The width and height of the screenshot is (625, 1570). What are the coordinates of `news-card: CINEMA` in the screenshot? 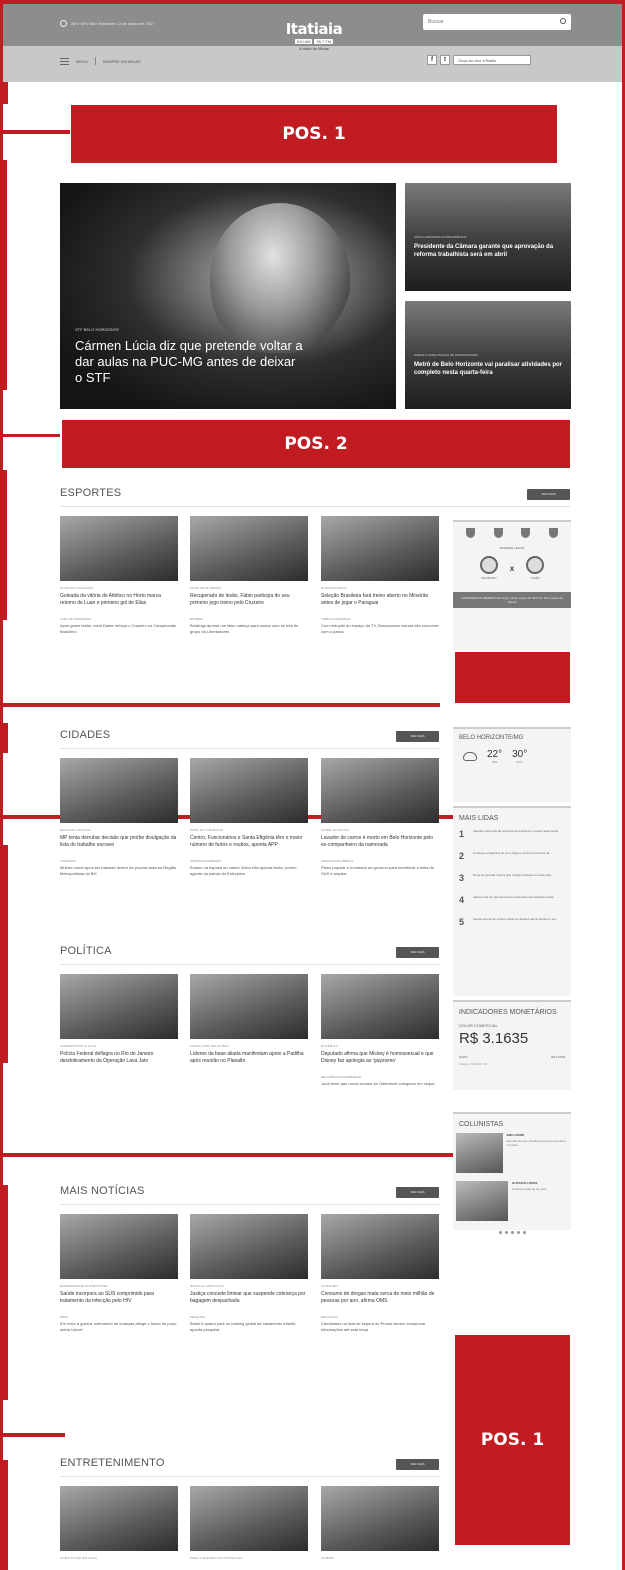 It's located at (380, 1523).